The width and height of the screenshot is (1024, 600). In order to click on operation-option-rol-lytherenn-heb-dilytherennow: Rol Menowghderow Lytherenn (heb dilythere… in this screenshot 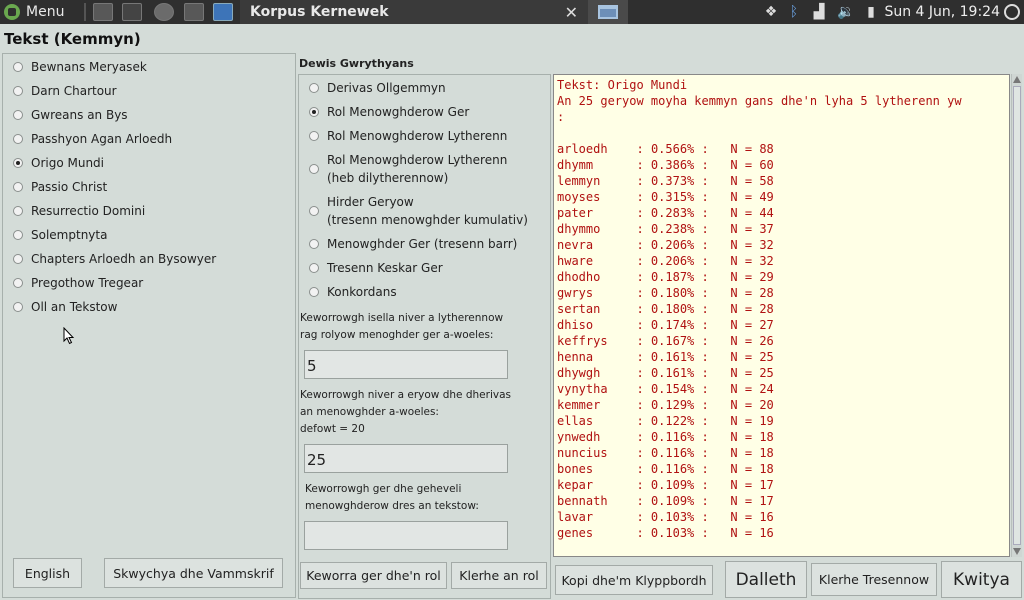, I will do `click(408, 170)`.